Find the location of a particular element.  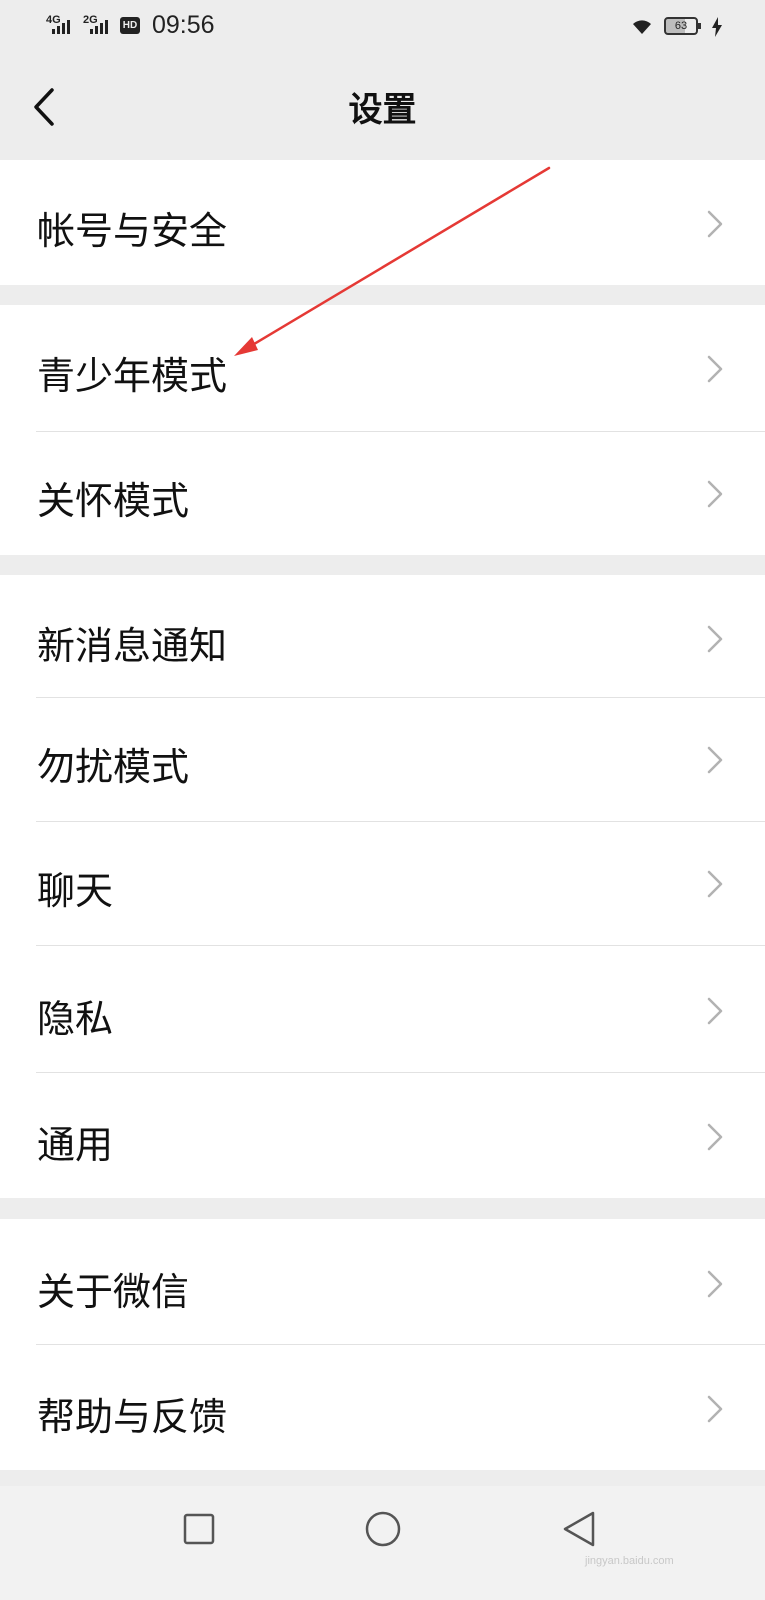

system-navigation-bar is located at coordinates (382, 1543).